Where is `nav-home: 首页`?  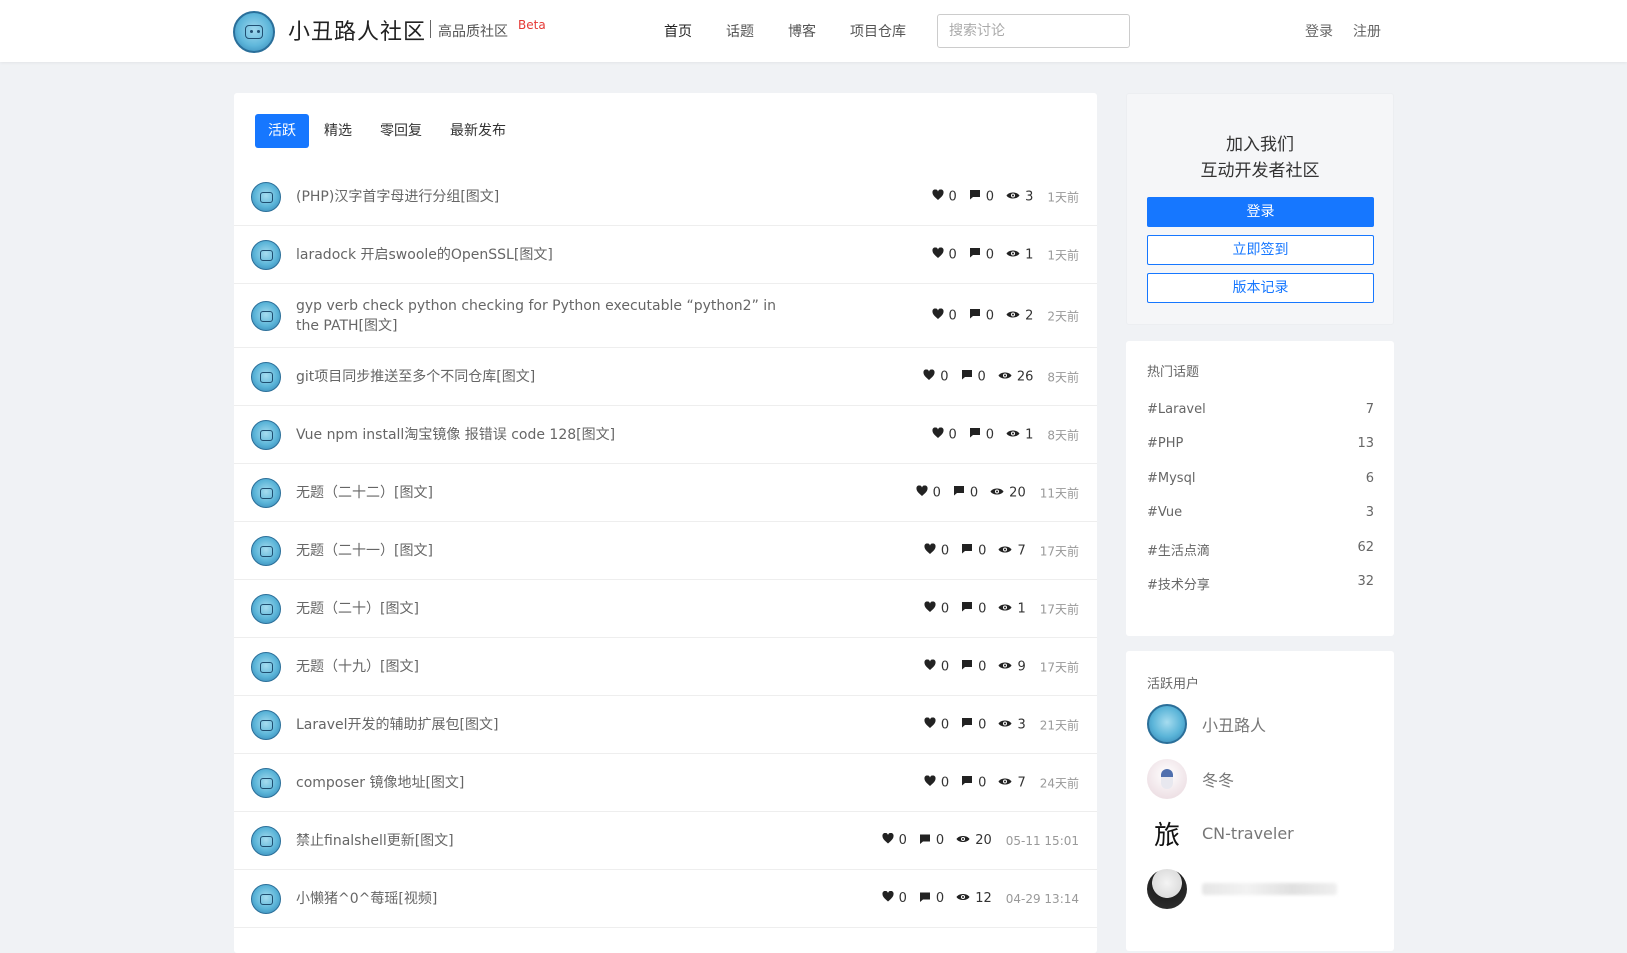
nav-home: 首页 is located at coordinates (678, 31).